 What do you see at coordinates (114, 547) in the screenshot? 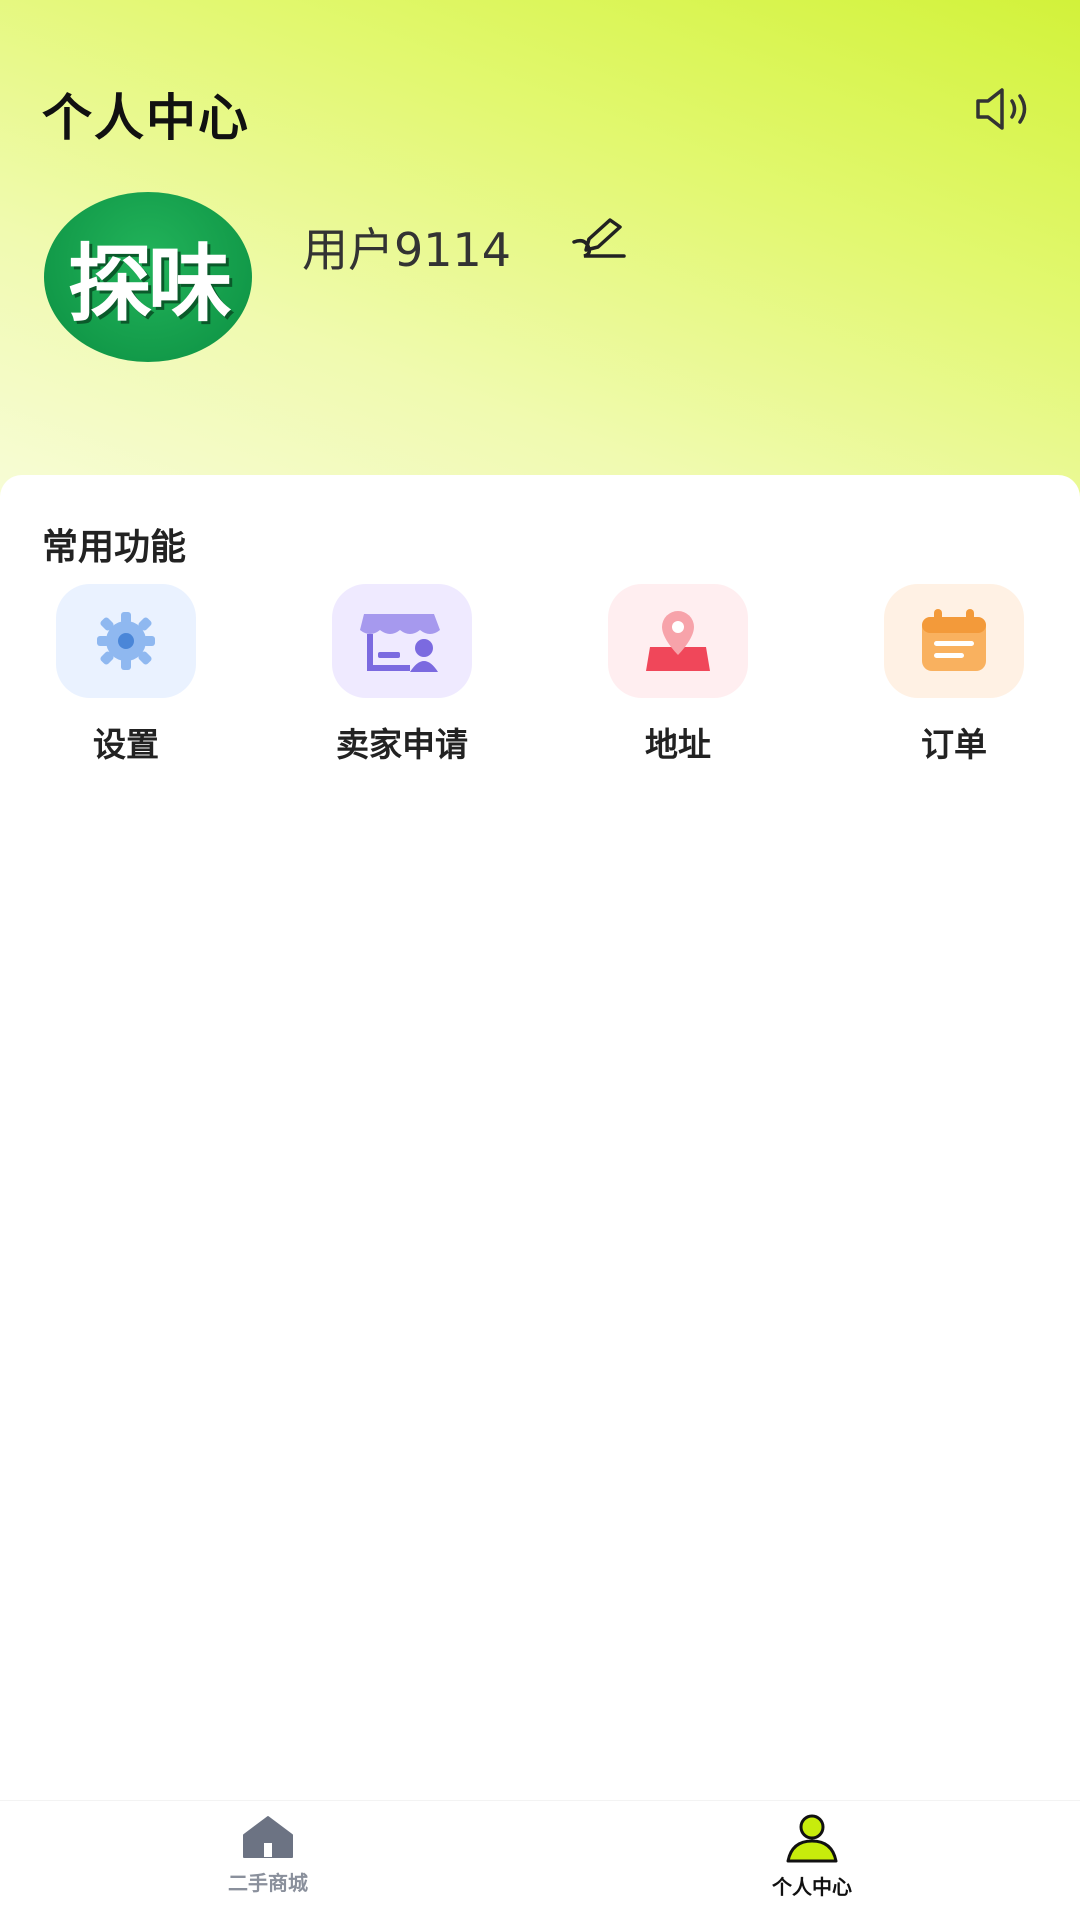
I see `section-title: 常用功能` at bounding box center [114, 547].